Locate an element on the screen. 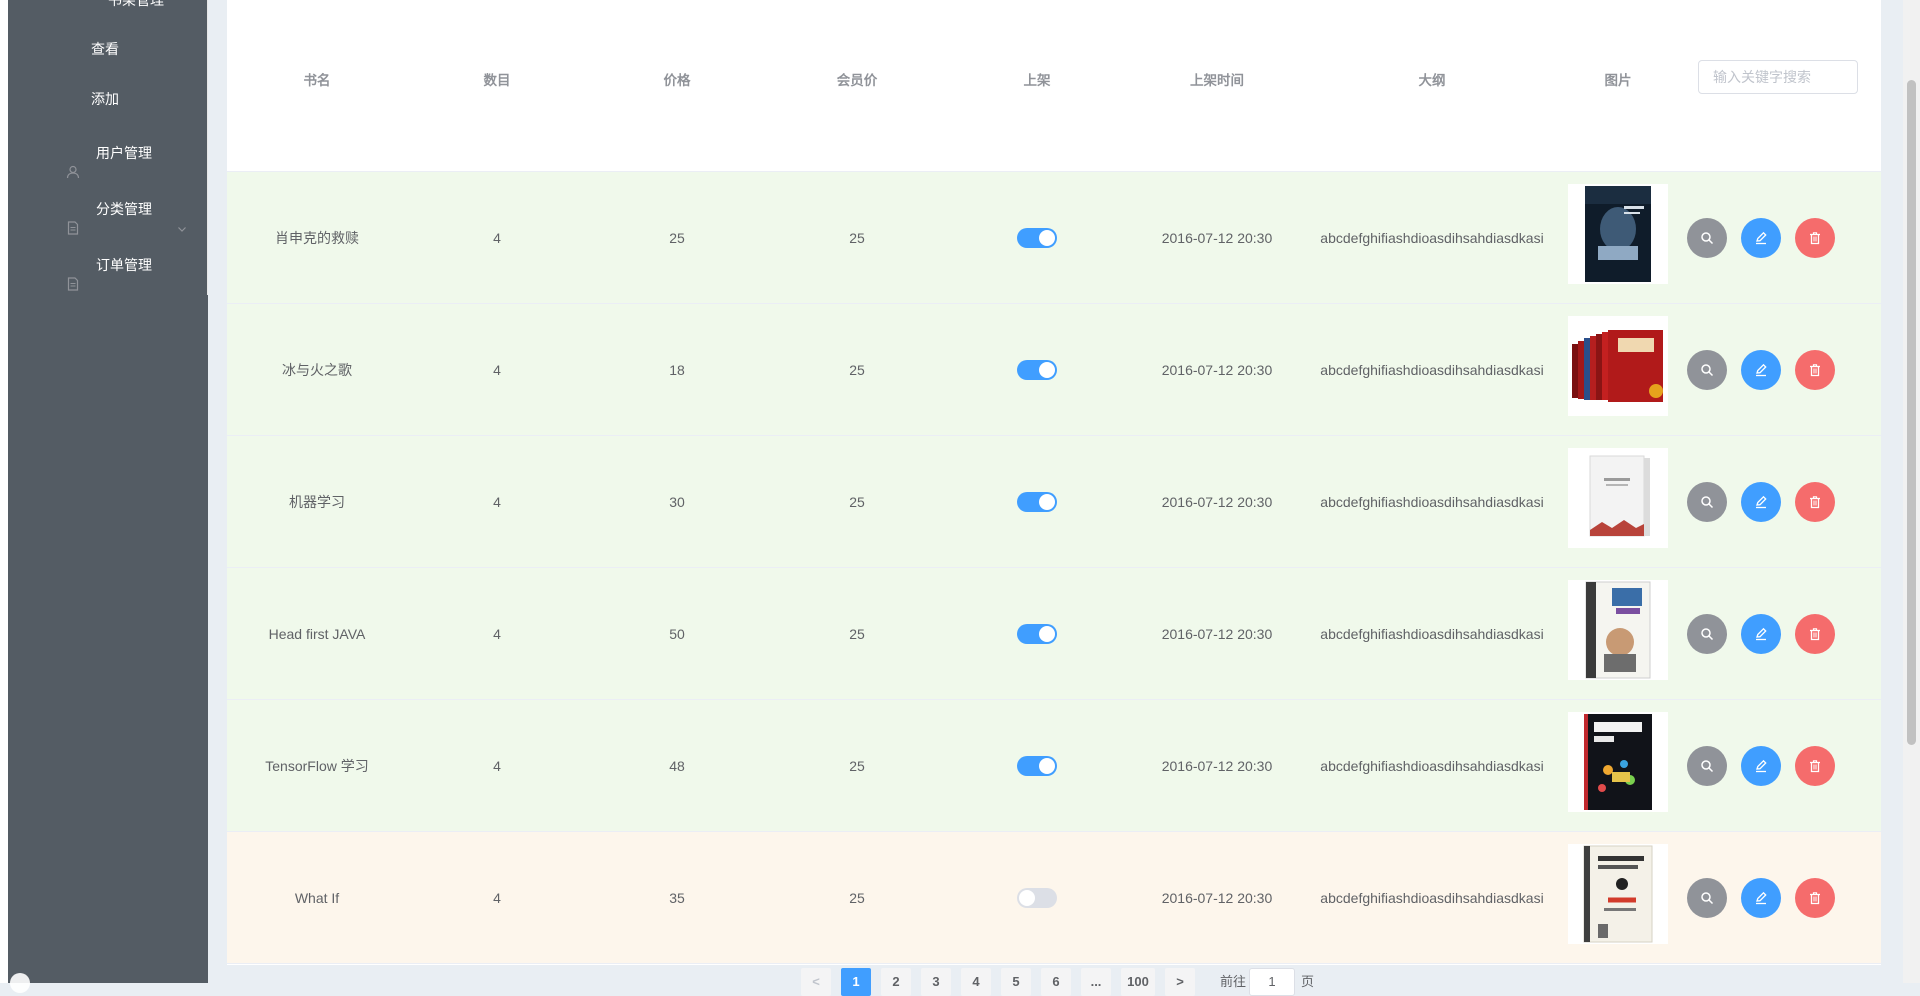 The height and width of the screenshot is (996, 1920). left-gutter is located at coordinates (4, 491).